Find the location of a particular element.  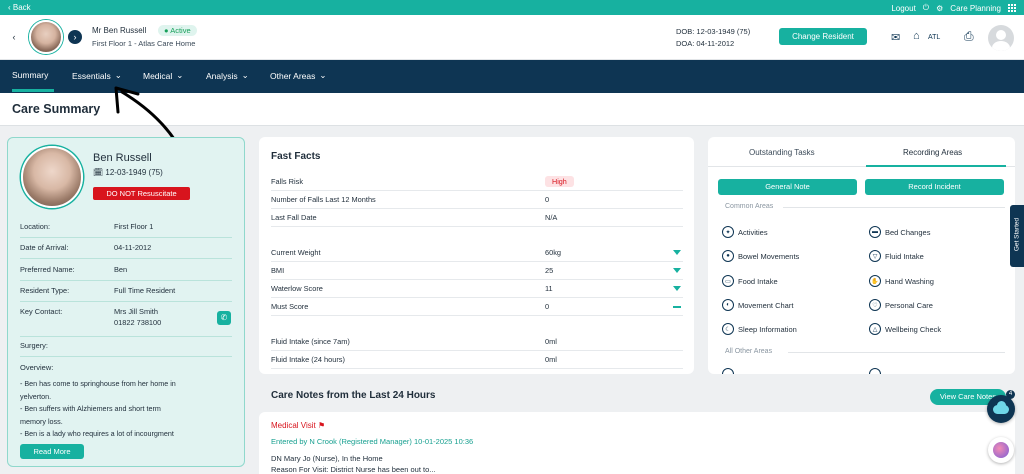

trend-down-icon is located at coordinates (677, 252).